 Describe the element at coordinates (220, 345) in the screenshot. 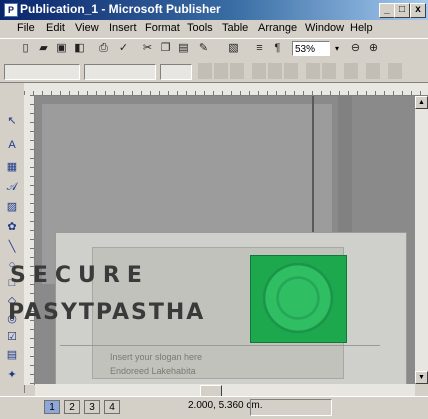

I see `divider` at that location.